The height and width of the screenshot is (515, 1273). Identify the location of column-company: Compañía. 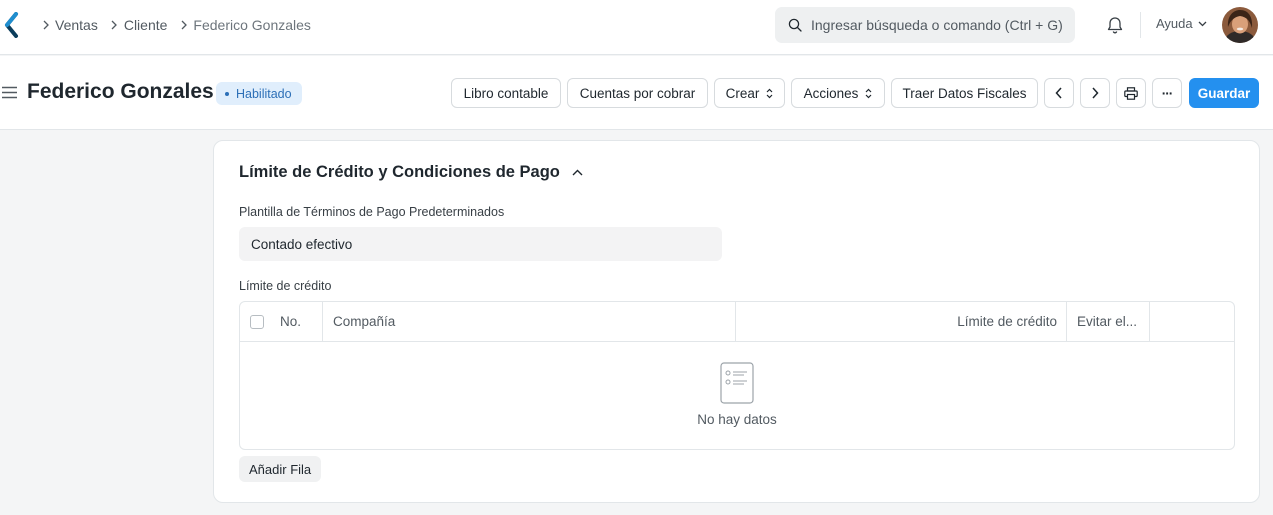
(529, 321).